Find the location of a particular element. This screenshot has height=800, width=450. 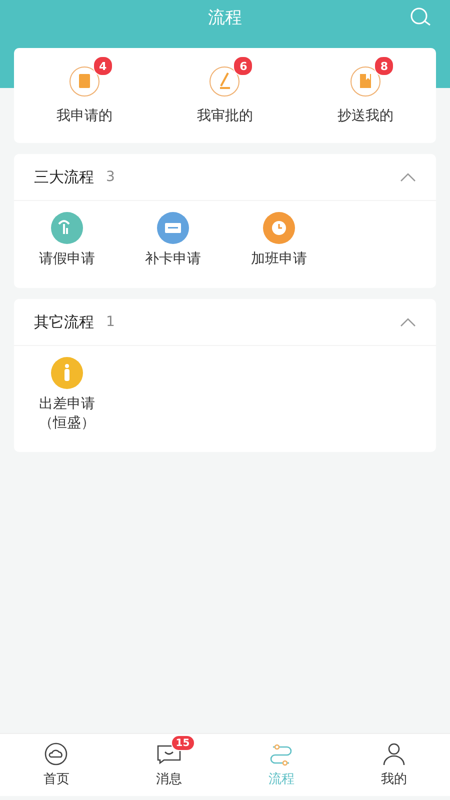

flow-item: 请假申请 is located at coordinates (67, 240).